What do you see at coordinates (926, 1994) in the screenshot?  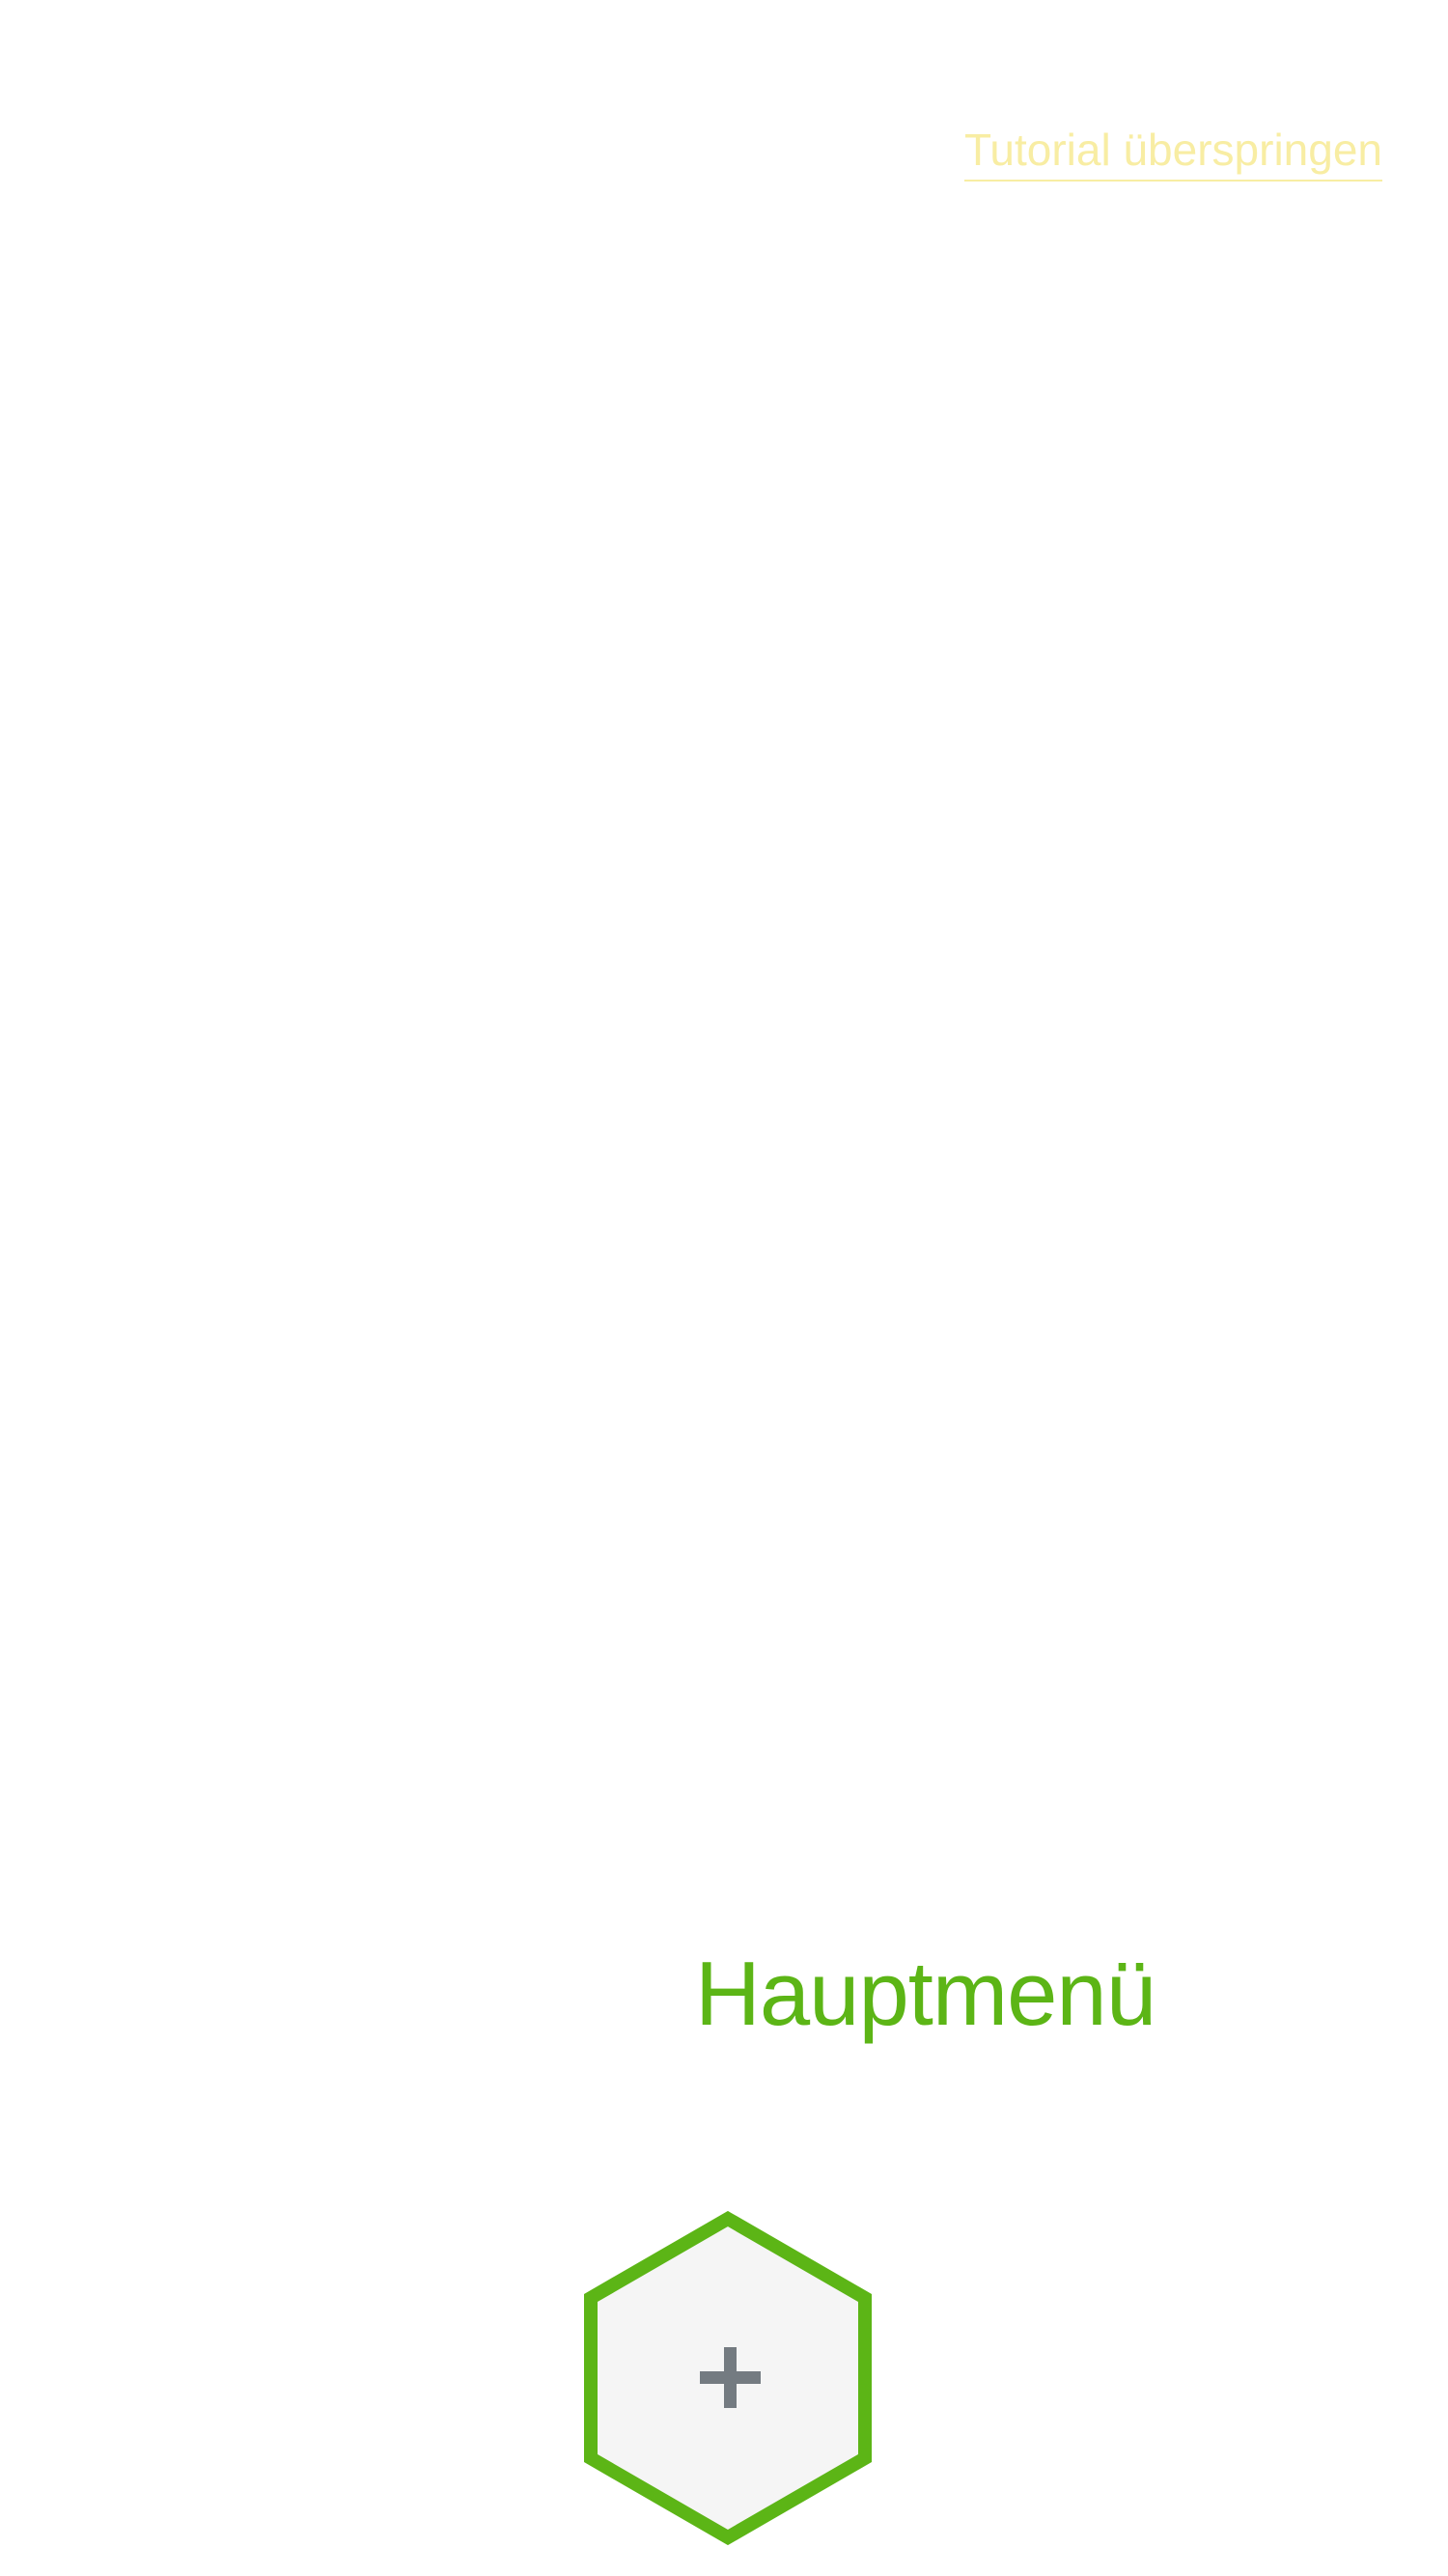 I see `main-menu-label: Hauptmenü` at bounding box center [926, 1994].